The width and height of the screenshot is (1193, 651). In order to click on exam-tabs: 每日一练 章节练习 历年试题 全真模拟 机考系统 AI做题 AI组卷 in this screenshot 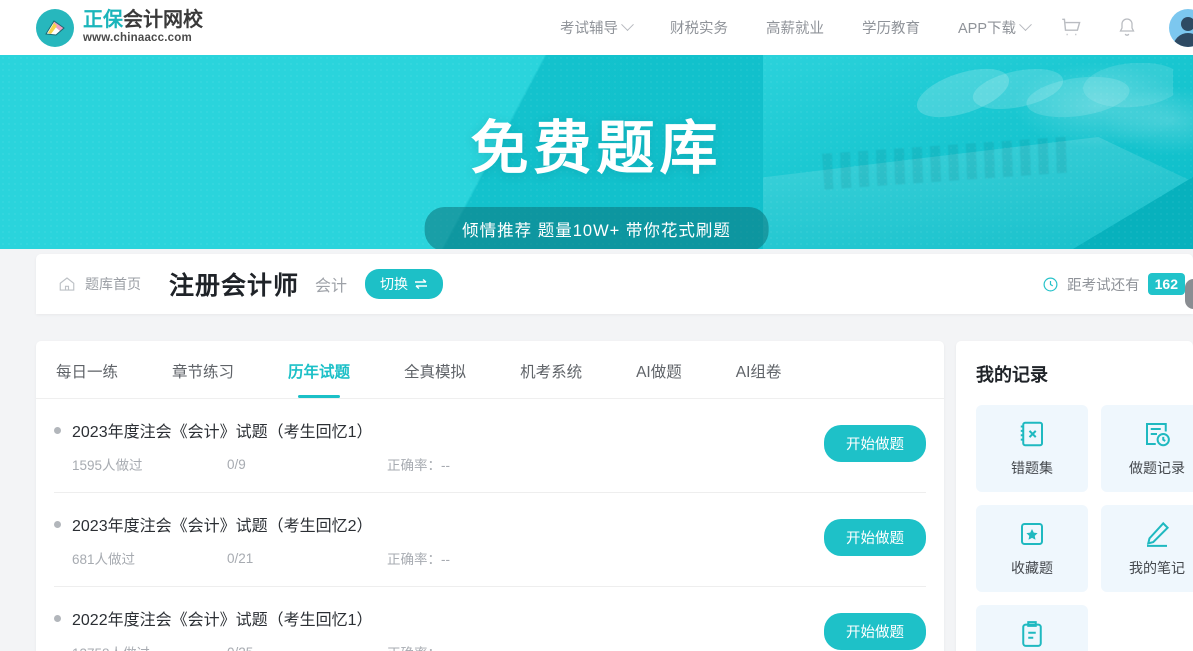, I will do `click(490, 370)`.